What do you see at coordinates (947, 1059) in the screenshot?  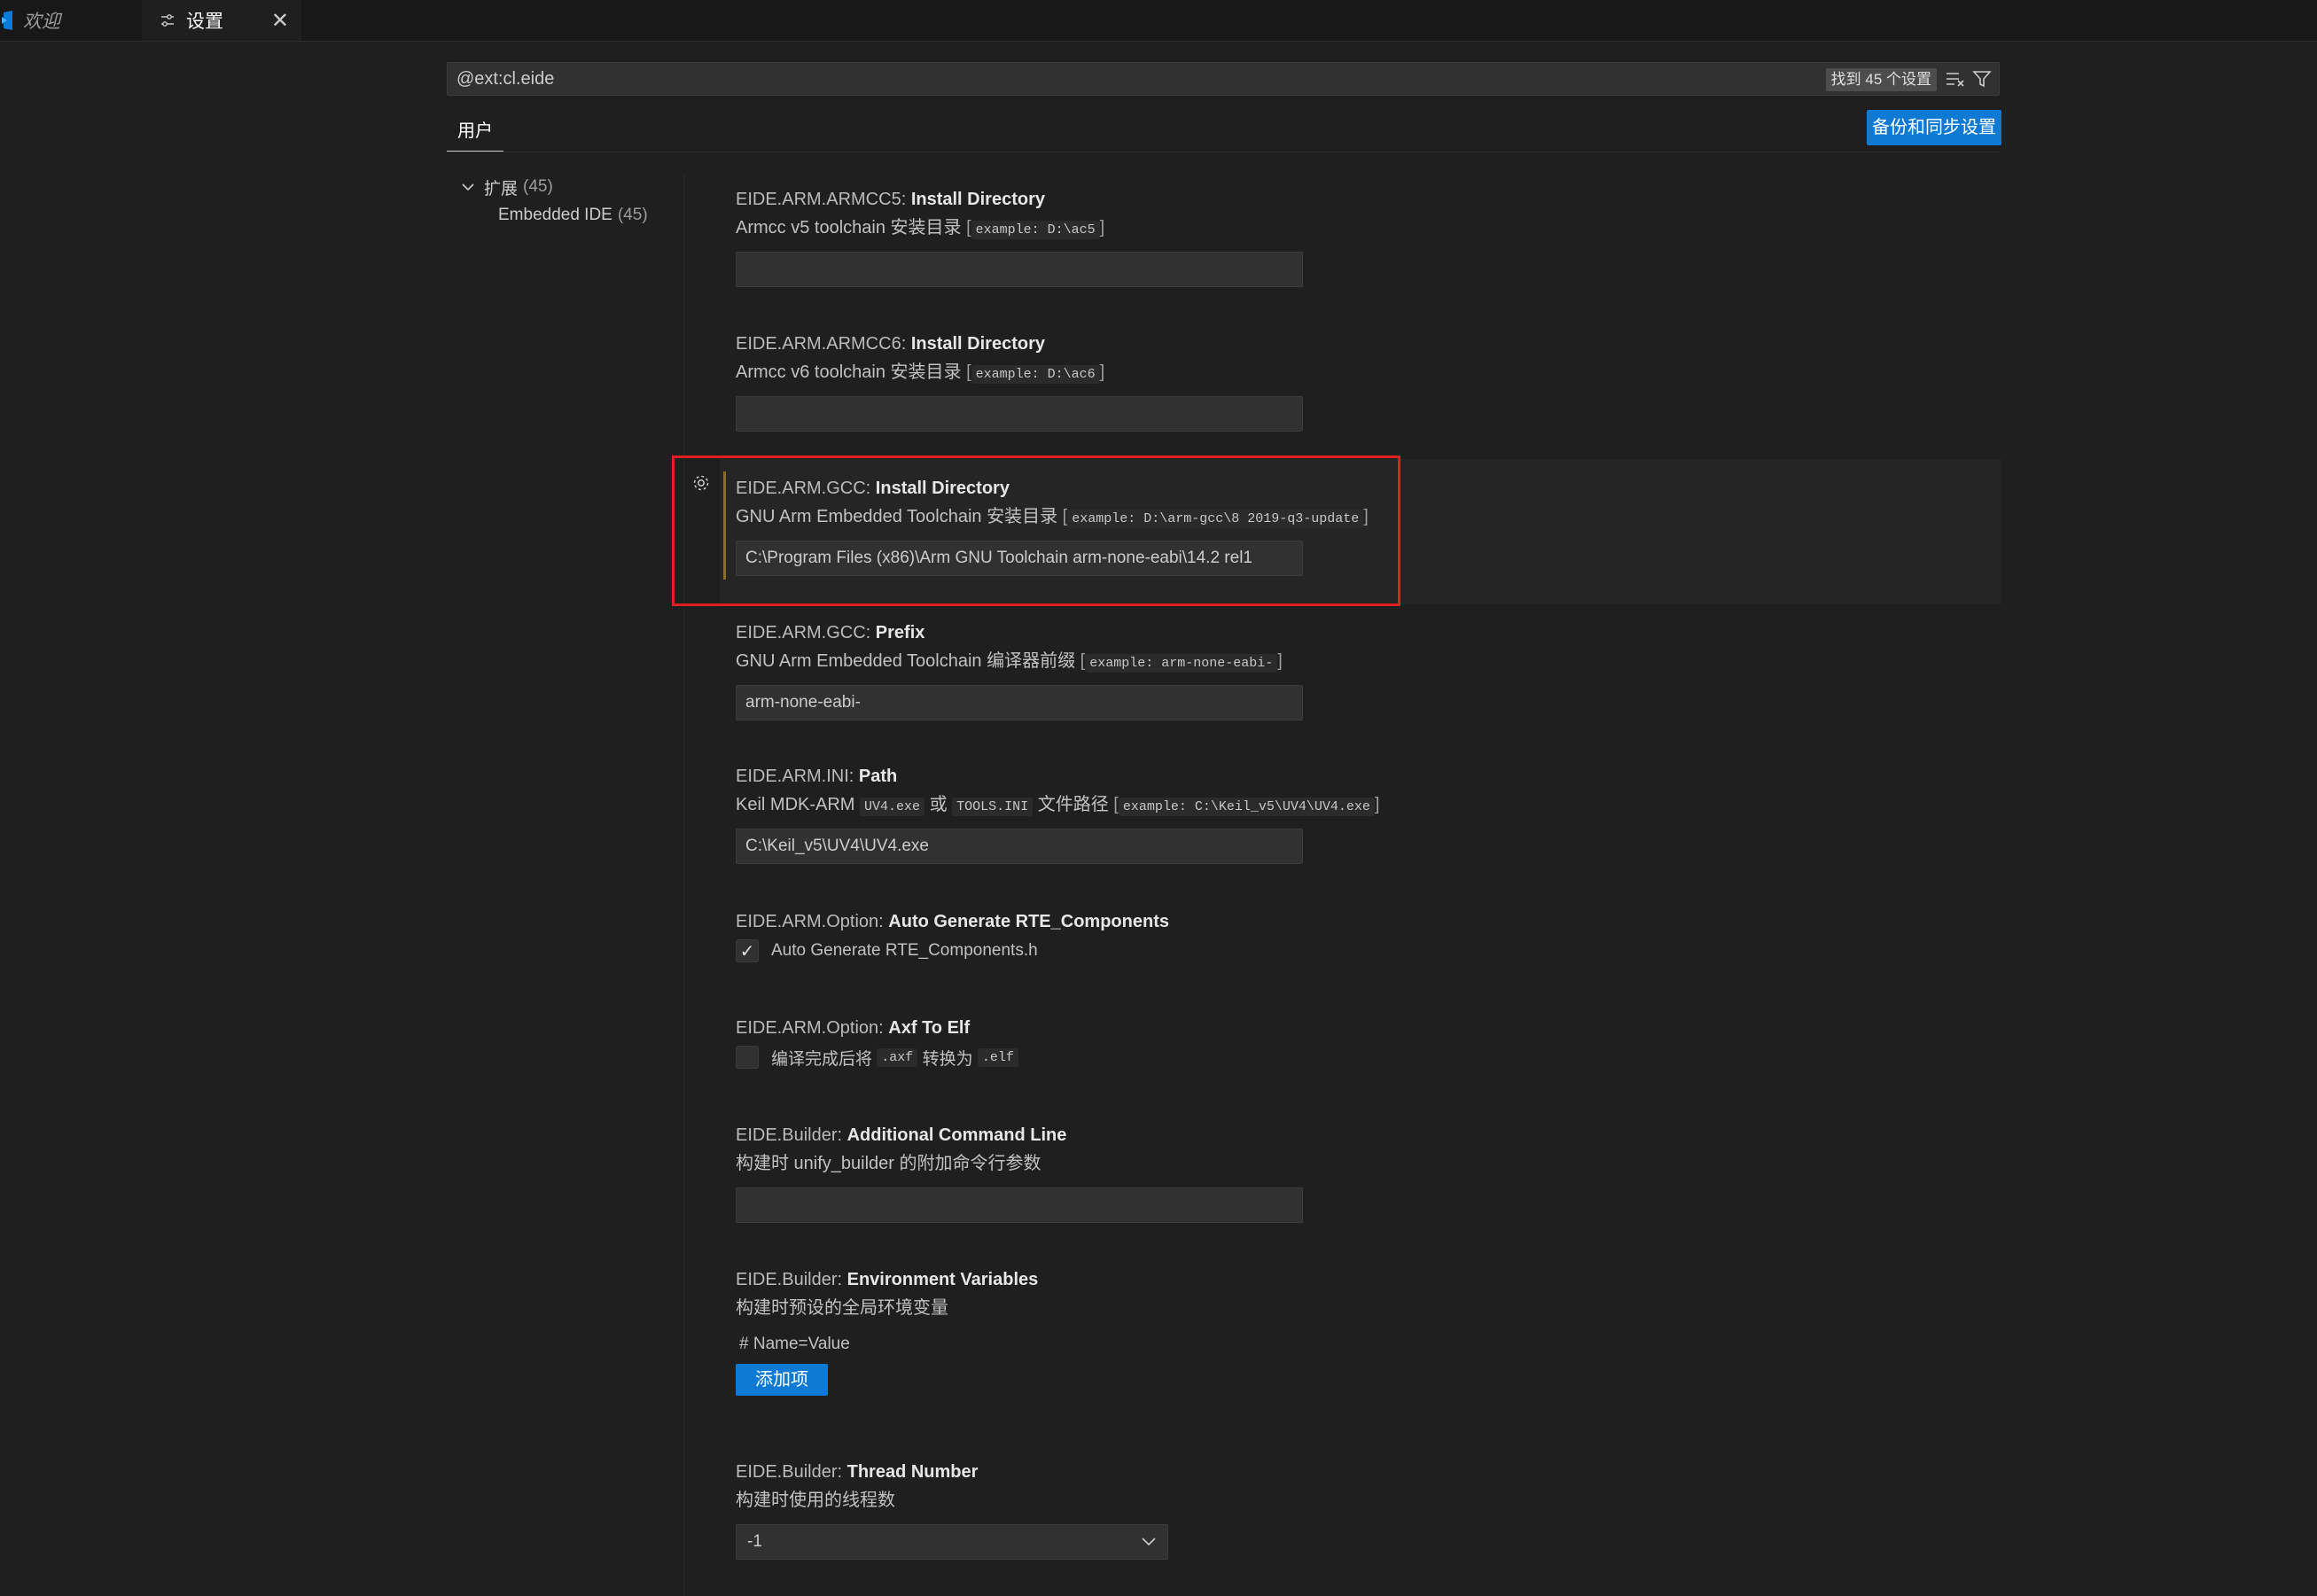 I see `checkbox-label: 转换为` at bounding box center [947, 1059].